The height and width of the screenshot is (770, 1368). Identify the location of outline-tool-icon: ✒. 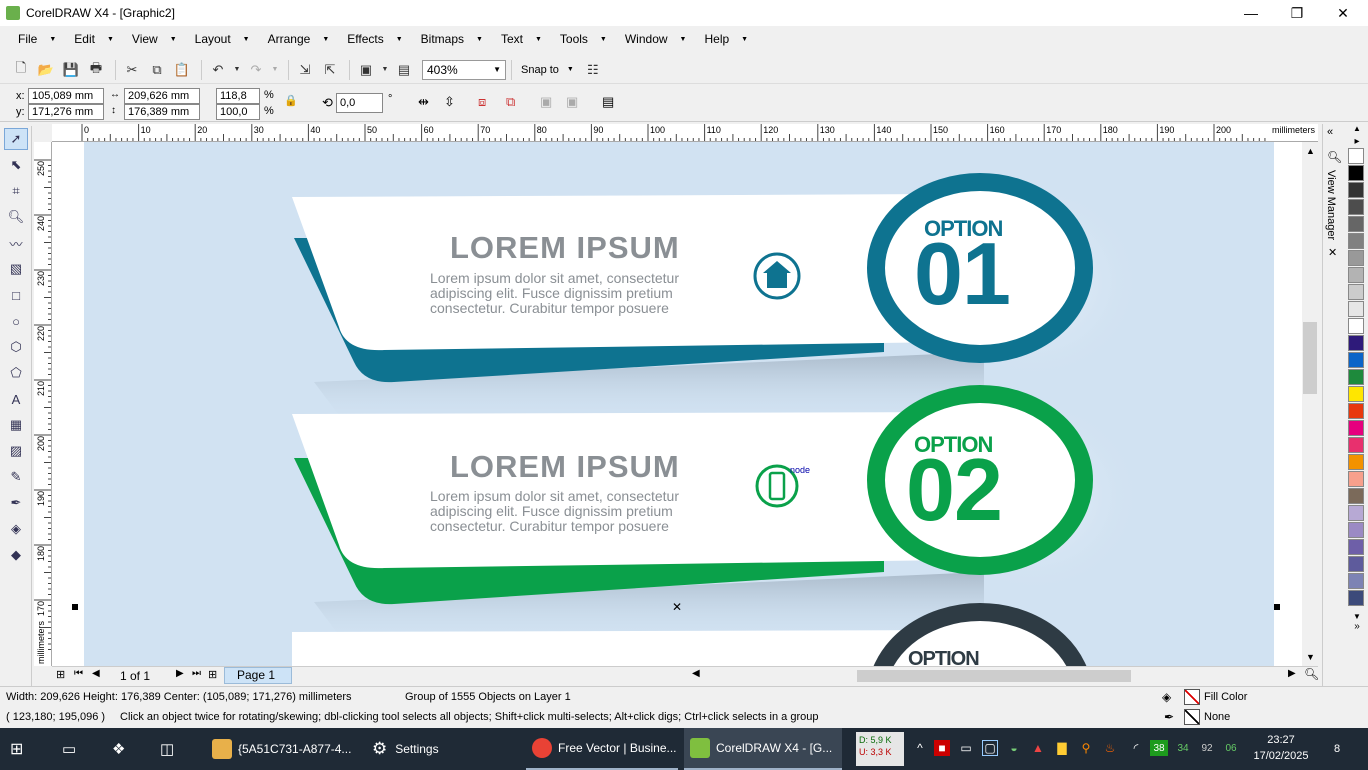
(16, 503).